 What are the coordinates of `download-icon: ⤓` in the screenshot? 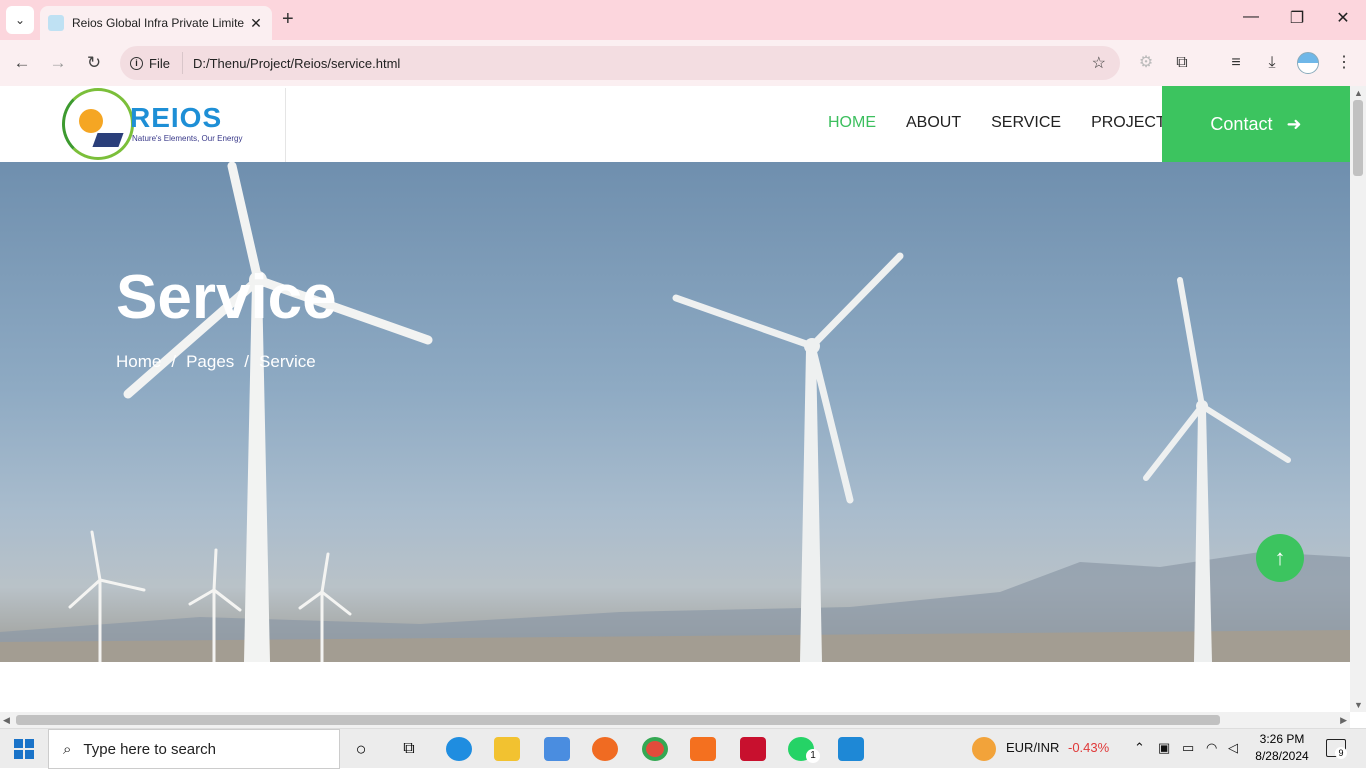 It's located at (1272, 63).